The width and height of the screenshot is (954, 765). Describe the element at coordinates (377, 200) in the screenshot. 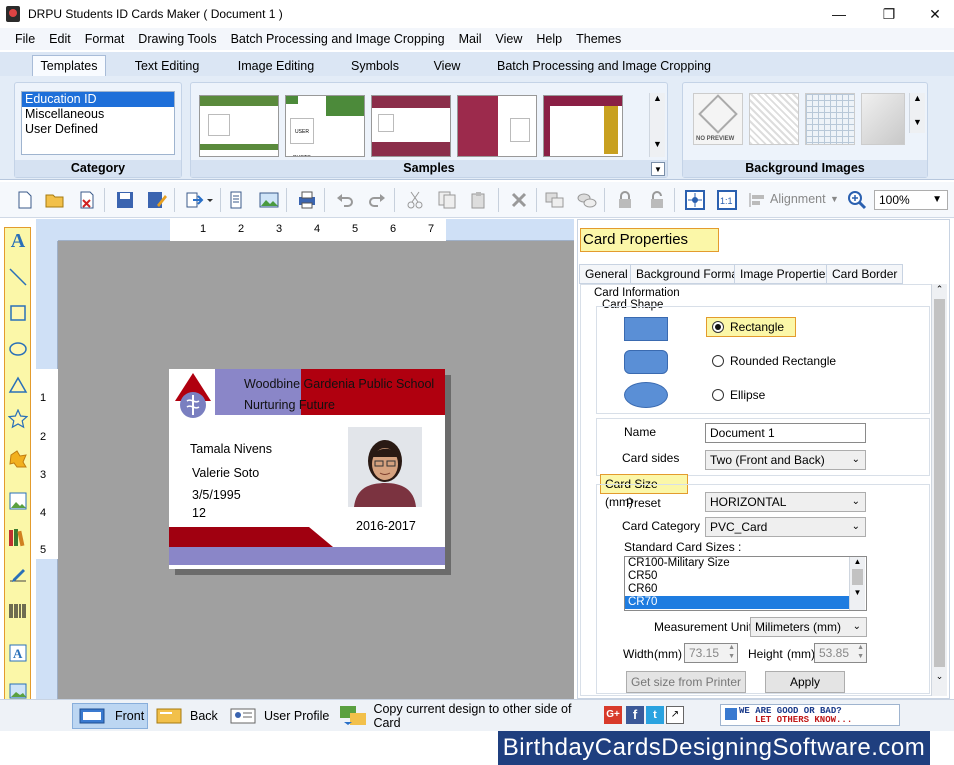

I see `redo-icon` at that location.